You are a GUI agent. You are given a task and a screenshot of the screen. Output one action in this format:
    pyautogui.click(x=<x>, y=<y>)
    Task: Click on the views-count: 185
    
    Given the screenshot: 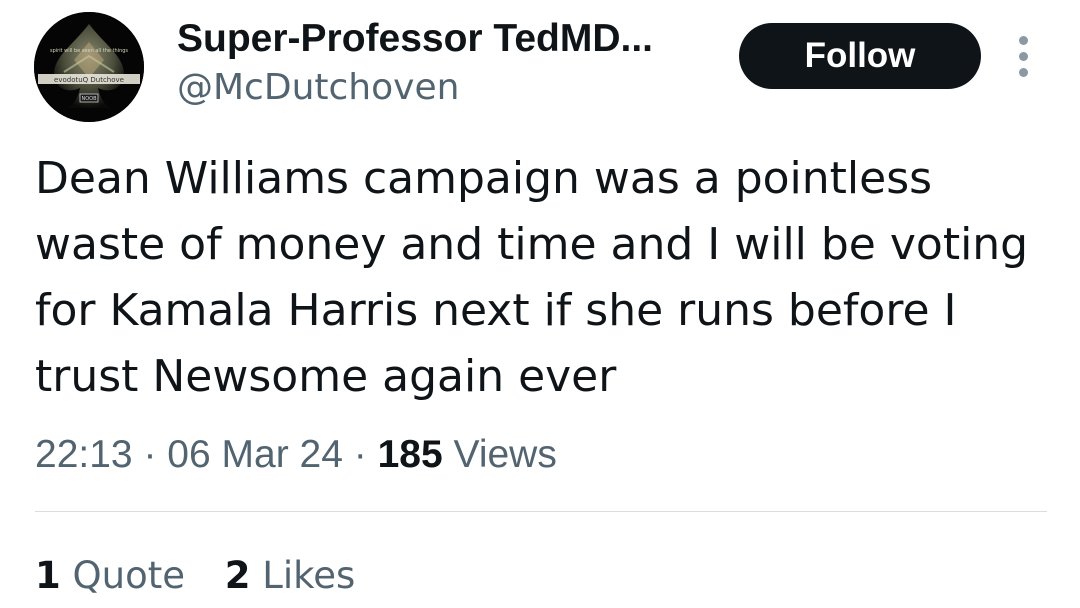 What is the action you would take?
    pyautogui.click(x=410, y=454)
    